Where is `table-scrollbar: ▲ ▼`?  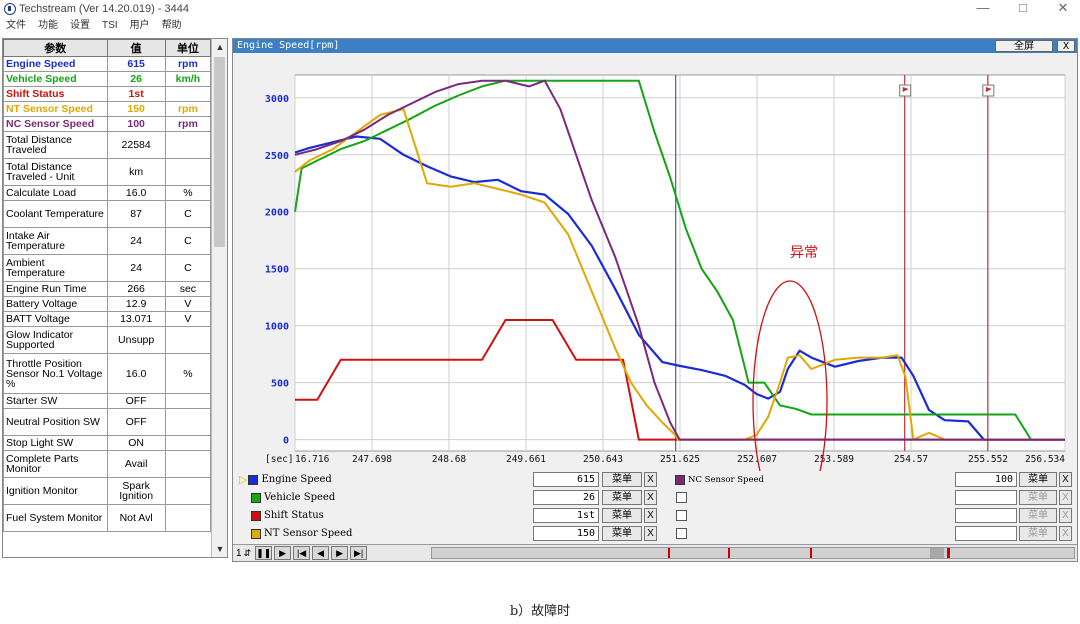
table-scrollbar: ▲ ▼ is located at coordinates (219, 298).